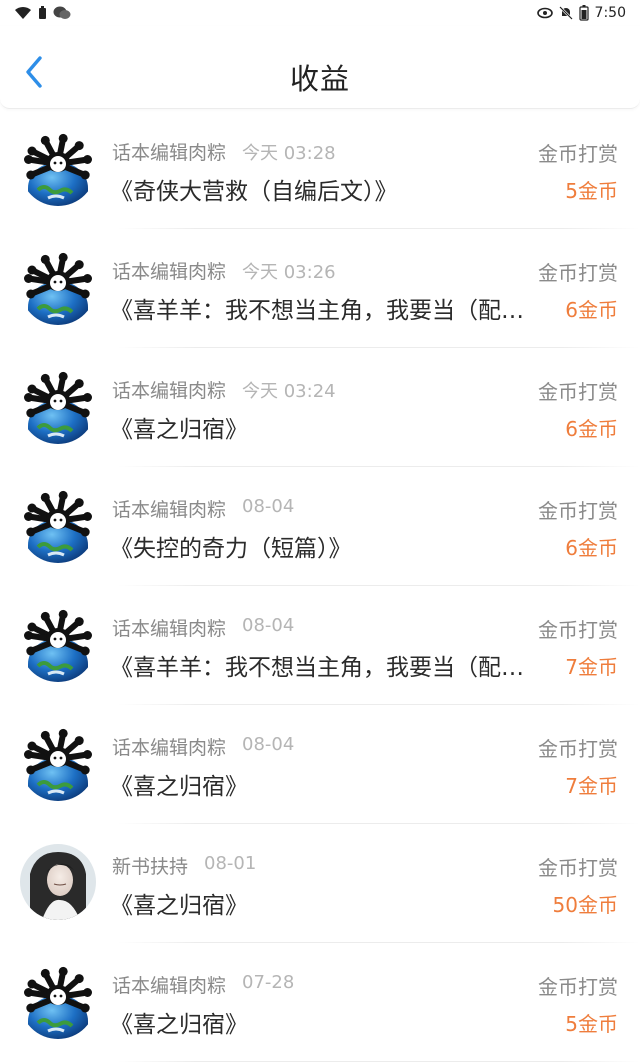 This screenshot has height=1062, width=640. Describe the element at coordinates (150, 867) in the screenshot. I see `sender-name: 新书扶持` at that location.